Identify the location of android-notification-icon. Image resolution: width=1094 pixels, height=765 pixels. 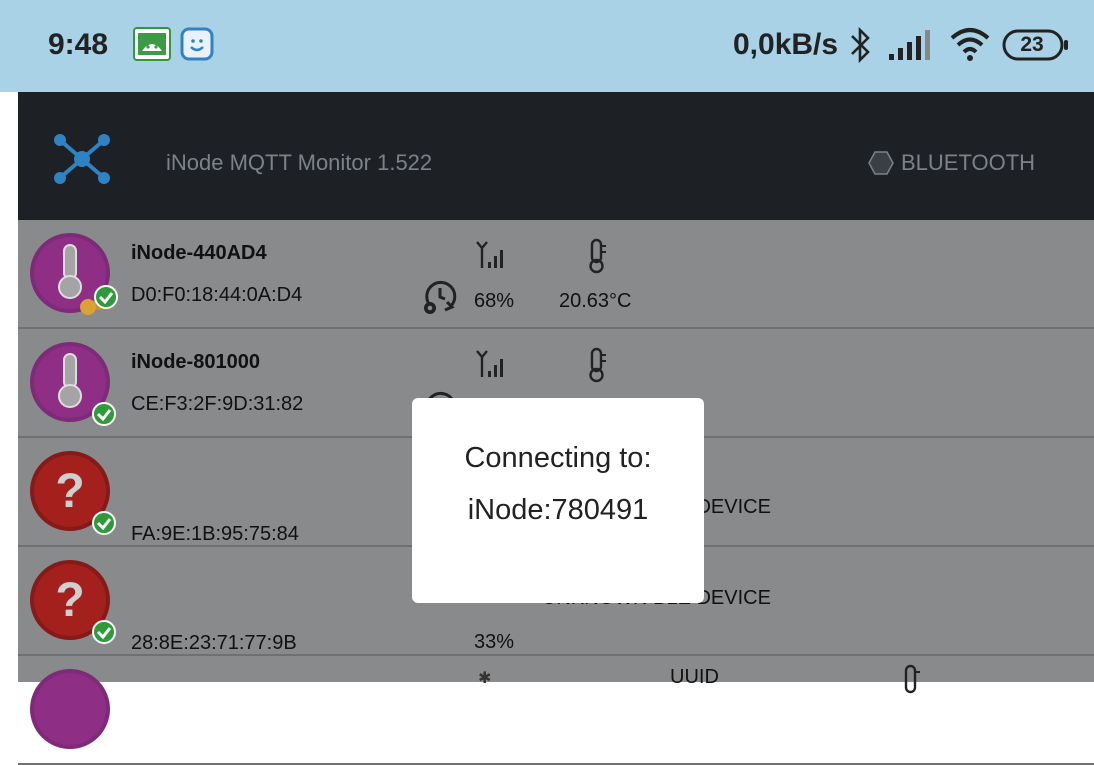
(152, 44).